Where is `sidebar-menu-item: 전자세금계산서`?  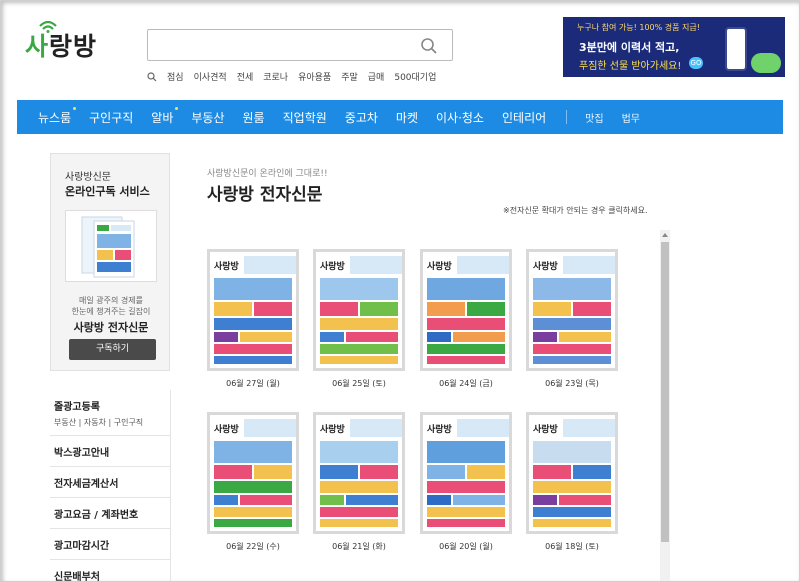 sidebar-menu-item: 전자세금계산서 is located at coordinates (110, 482).